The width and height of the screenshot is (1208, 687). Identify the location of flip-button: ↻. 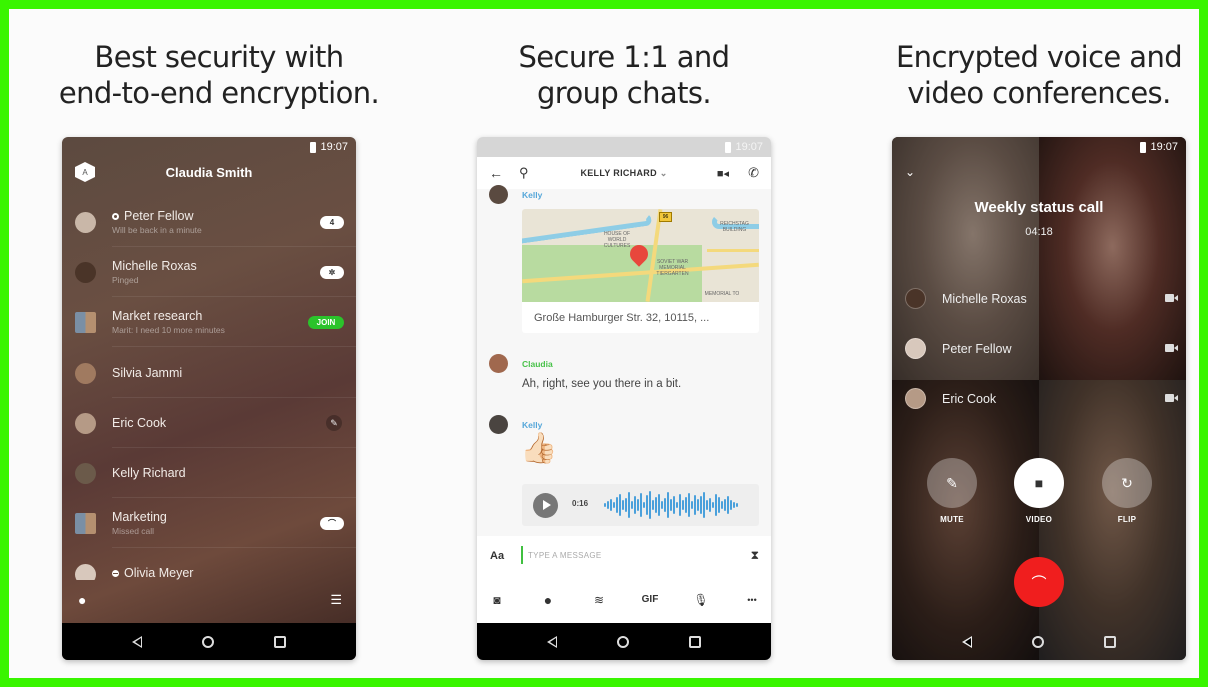
(1127, 483).